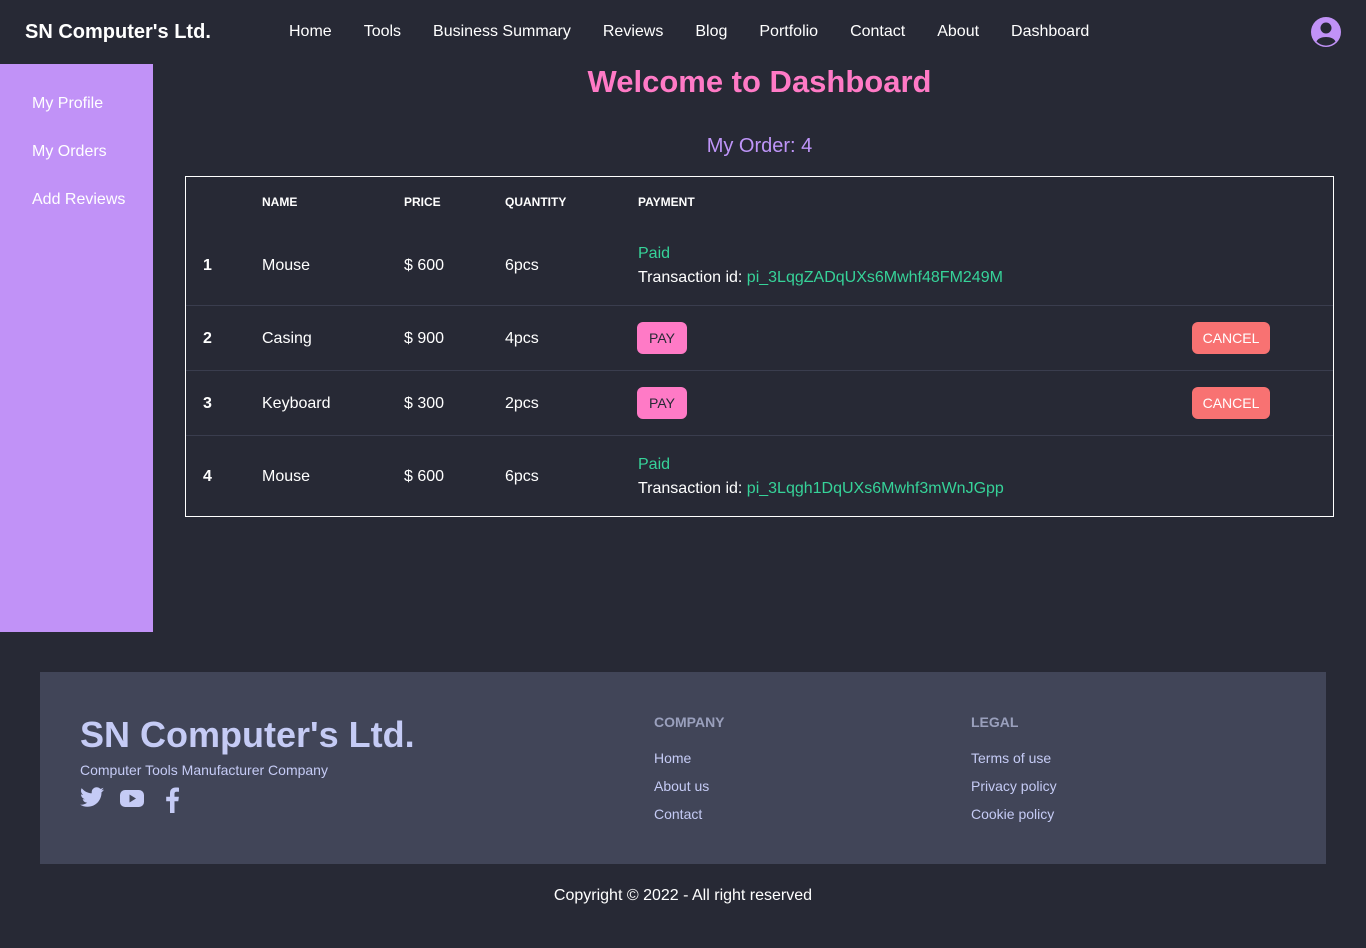 The image size is (1366, 948). I want to click on row-index: 2, so click(207, 338).